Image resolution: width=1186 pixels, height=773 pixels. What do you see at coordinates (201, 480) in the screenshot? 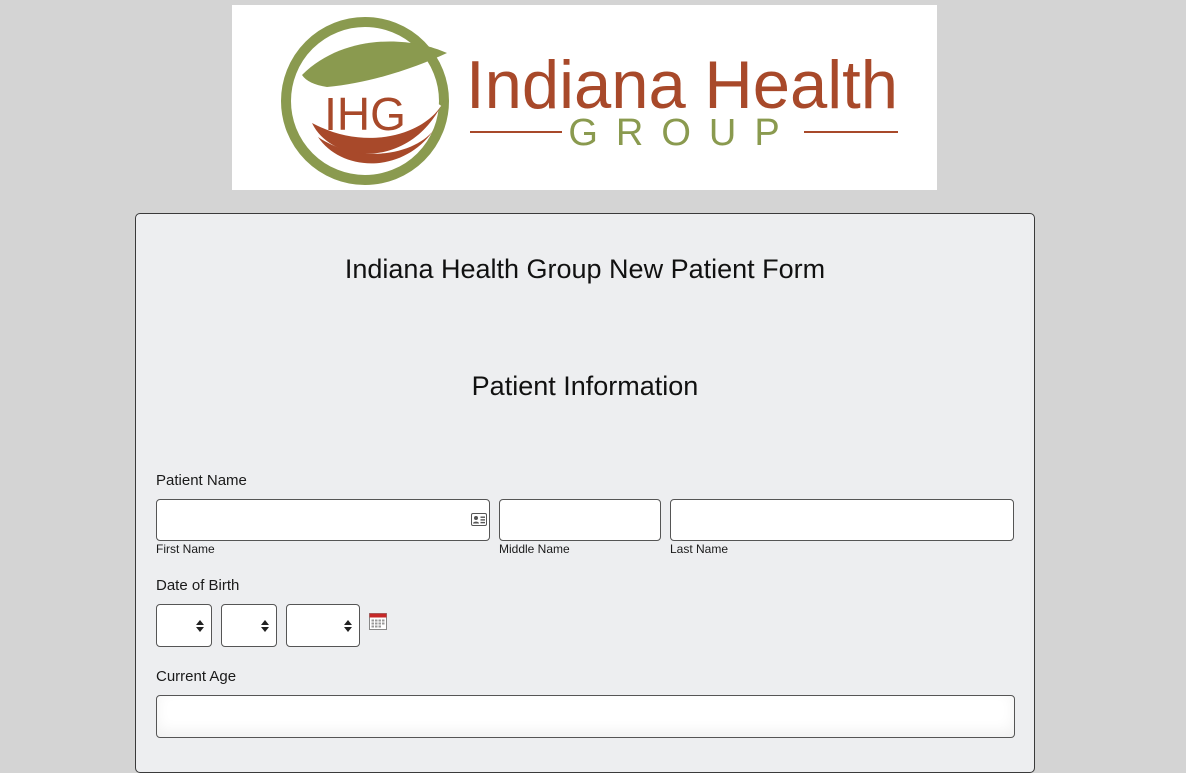
I see `patient-name-label: Patient Name` at bounding box center [201, 480].